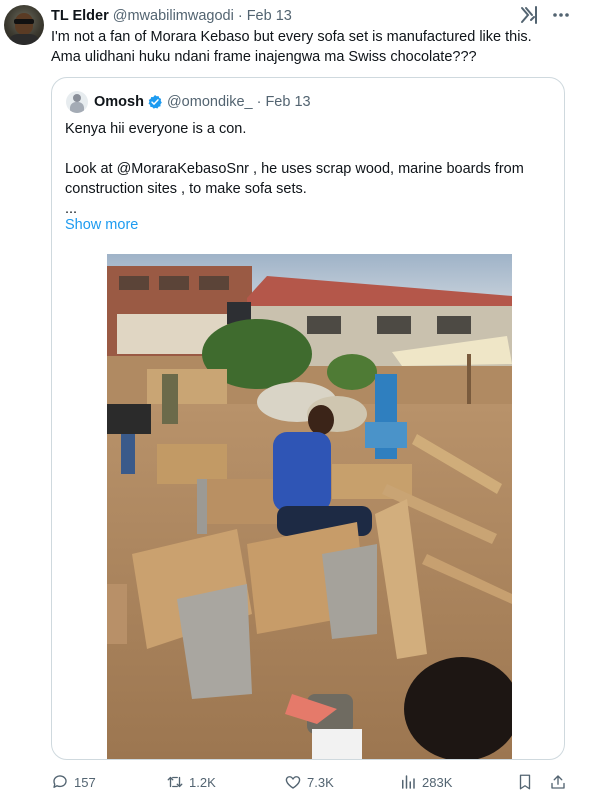 This screenshot has height=800, width=597. What do you see at coordinates (24, 25) in the screenshot?
I see `author-avatar` at bounding box center [24, 25].